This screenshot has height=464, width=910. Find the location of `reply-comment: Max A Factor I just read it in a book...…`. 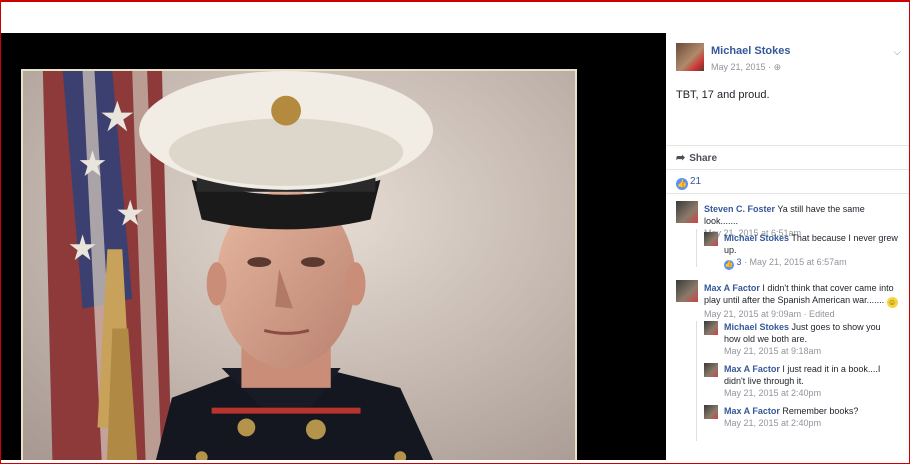

reply-comment: Max A Factor I just read it in a book...… is located at coordinates (801, 381).